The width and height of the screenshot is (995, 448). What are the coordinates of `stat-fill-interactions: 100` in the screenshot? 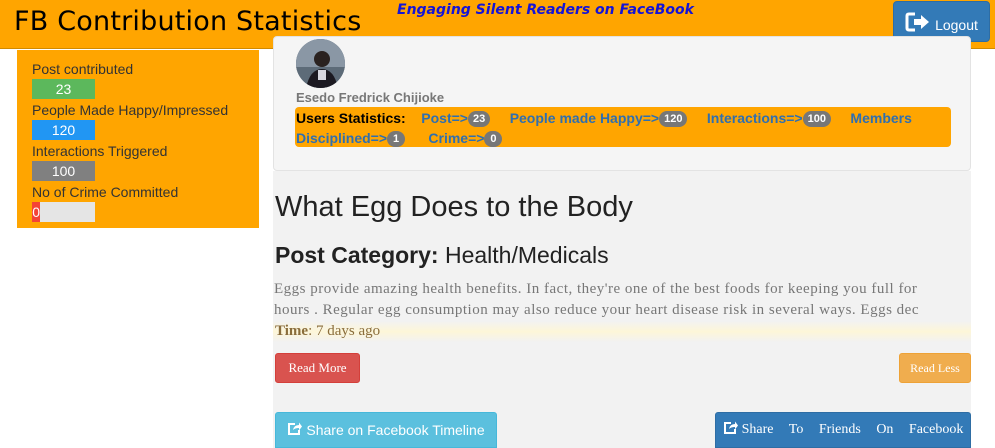 It's located at (63, 171).